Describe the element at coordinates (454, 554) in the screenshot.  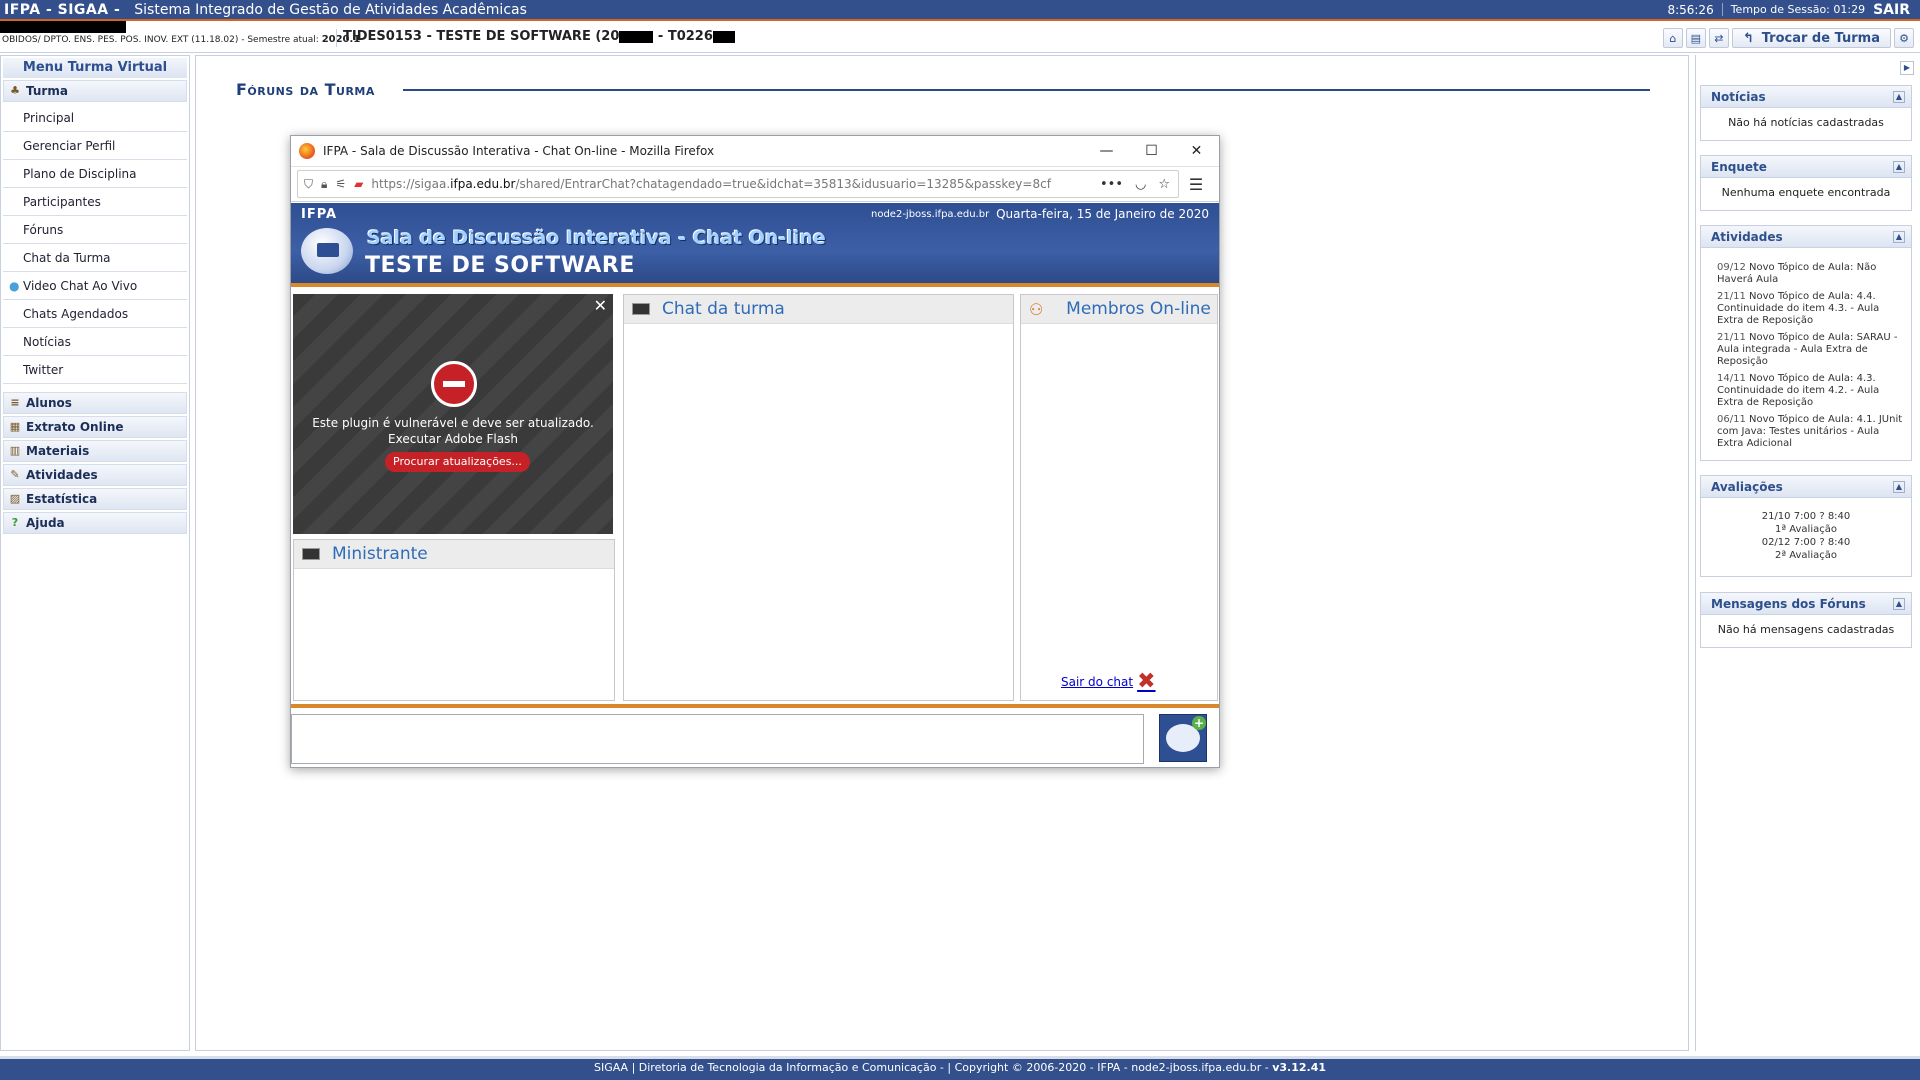
I see `panel-header: Ministrante` at that location.